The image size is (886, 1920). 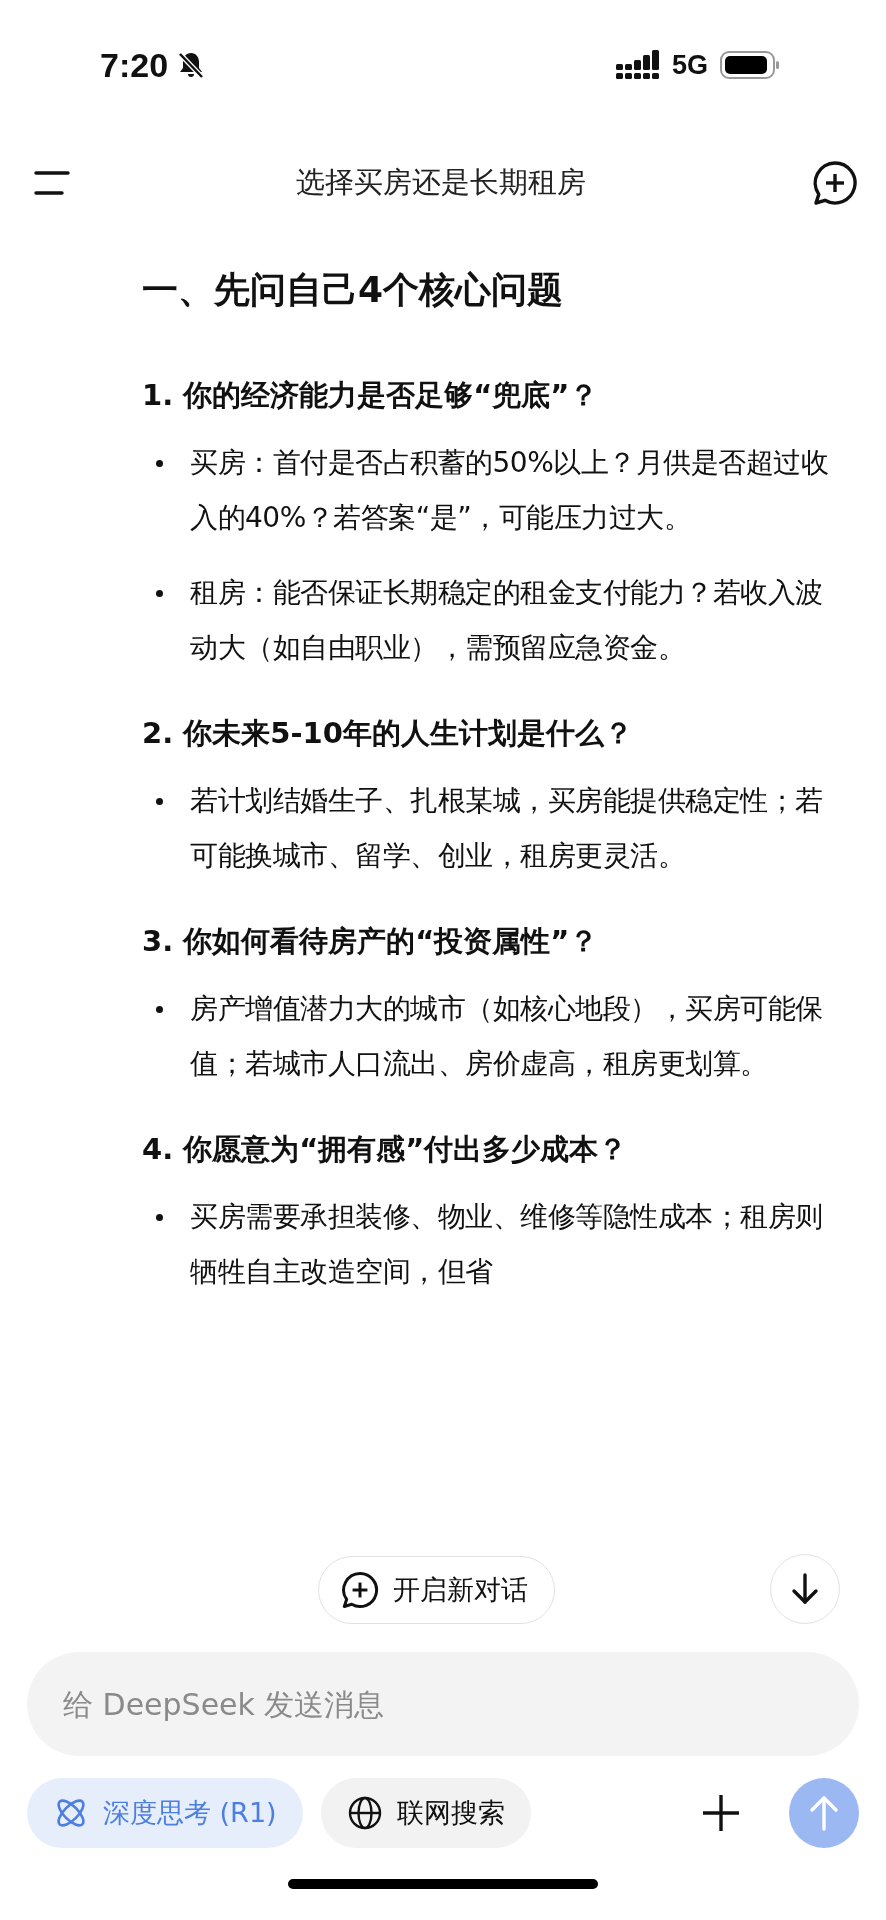 I want to click on battery-icon, so click(x=750, y=65).